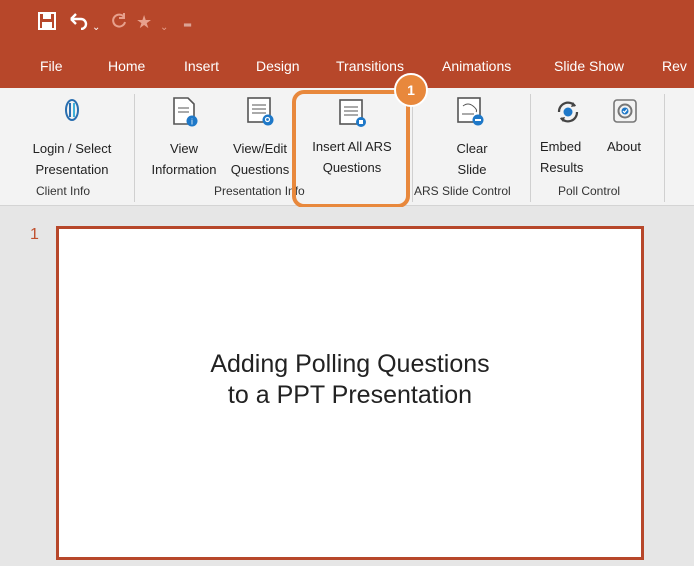 The image size is (694, 566). What do you see at coordinates (625, 114) in the screenshot?
I see `about-gear-icon` at bounding box center [625, 114].